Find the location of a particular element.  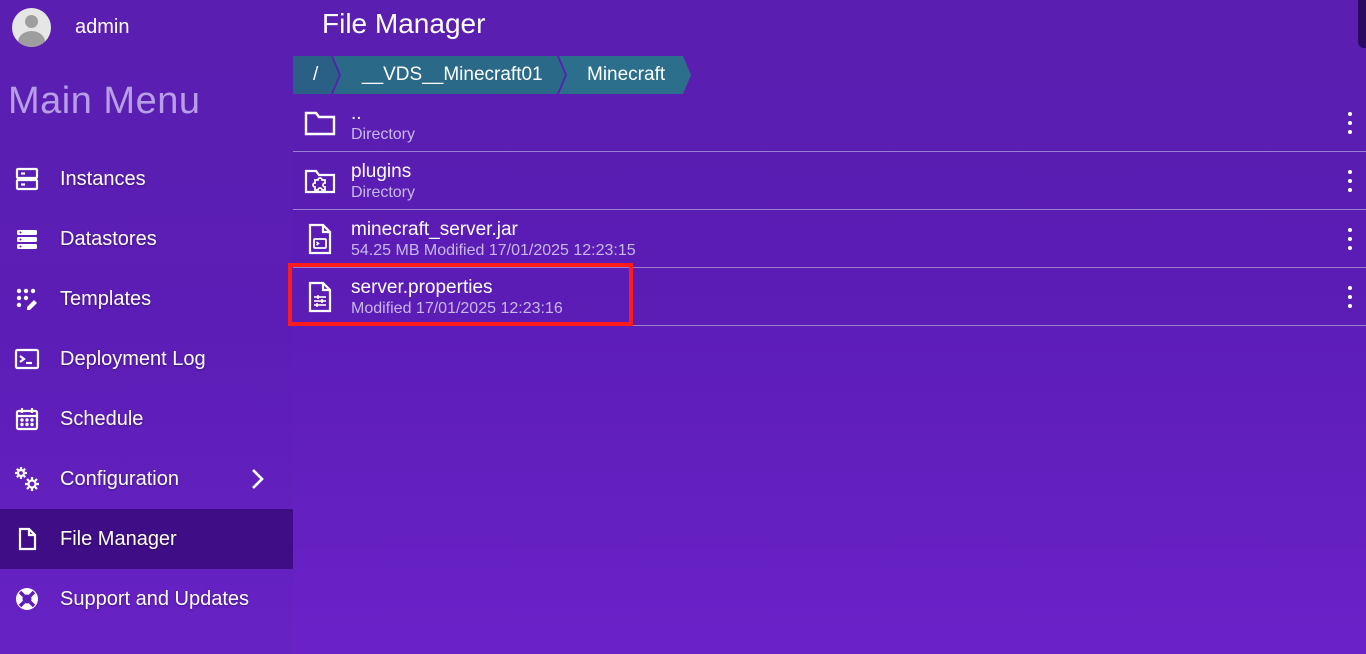

gears-icon is located at coordinates (27, 479).